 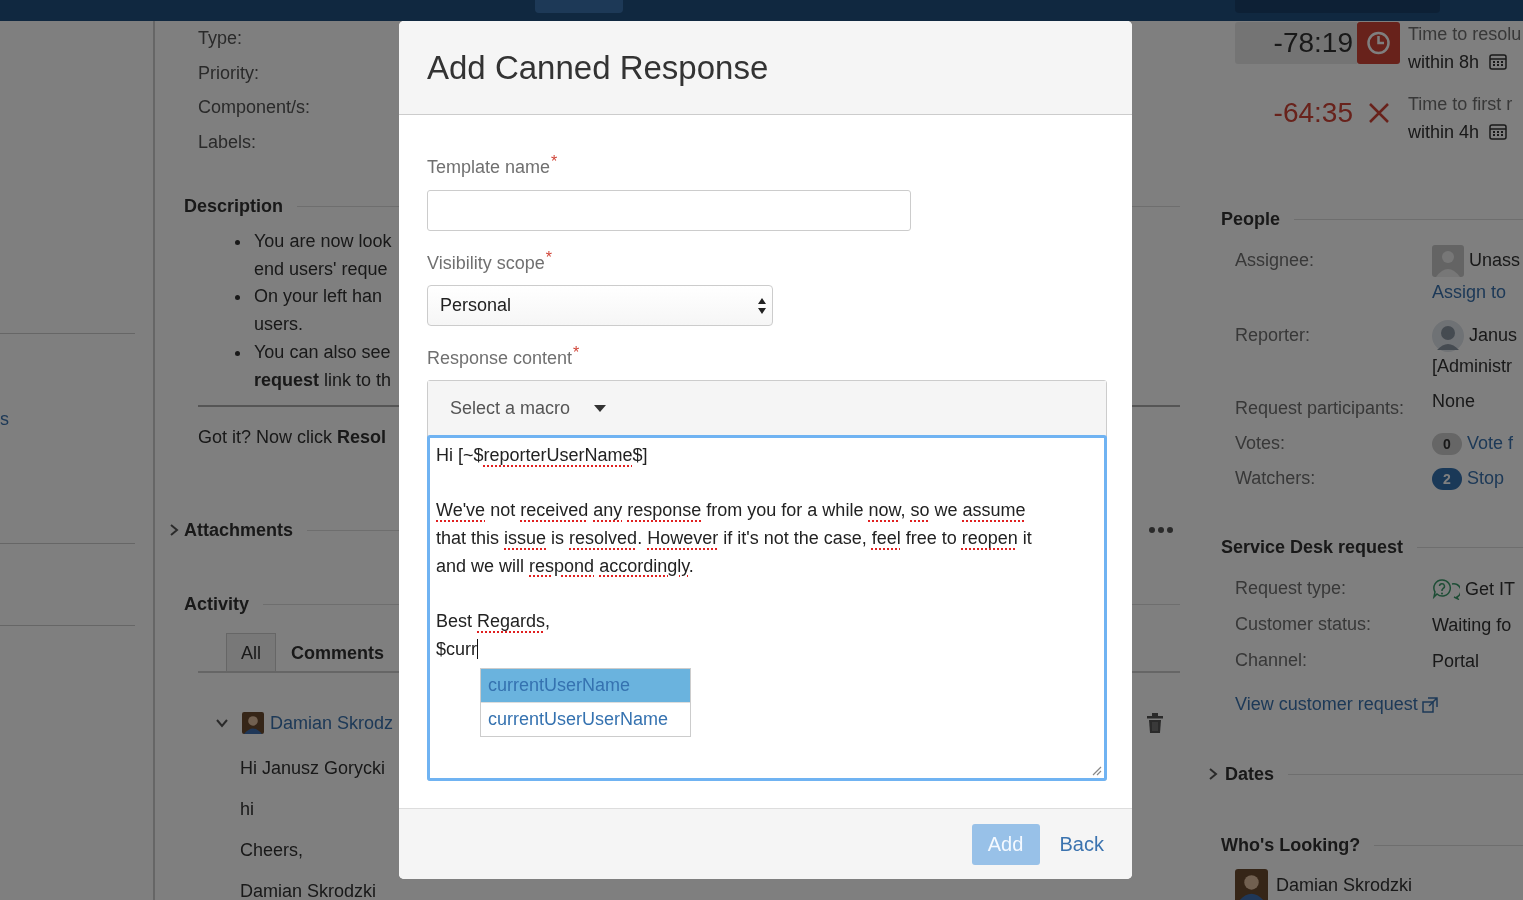 I want to click on sla-name: Time to resolu, so click(x=1465, y=34).